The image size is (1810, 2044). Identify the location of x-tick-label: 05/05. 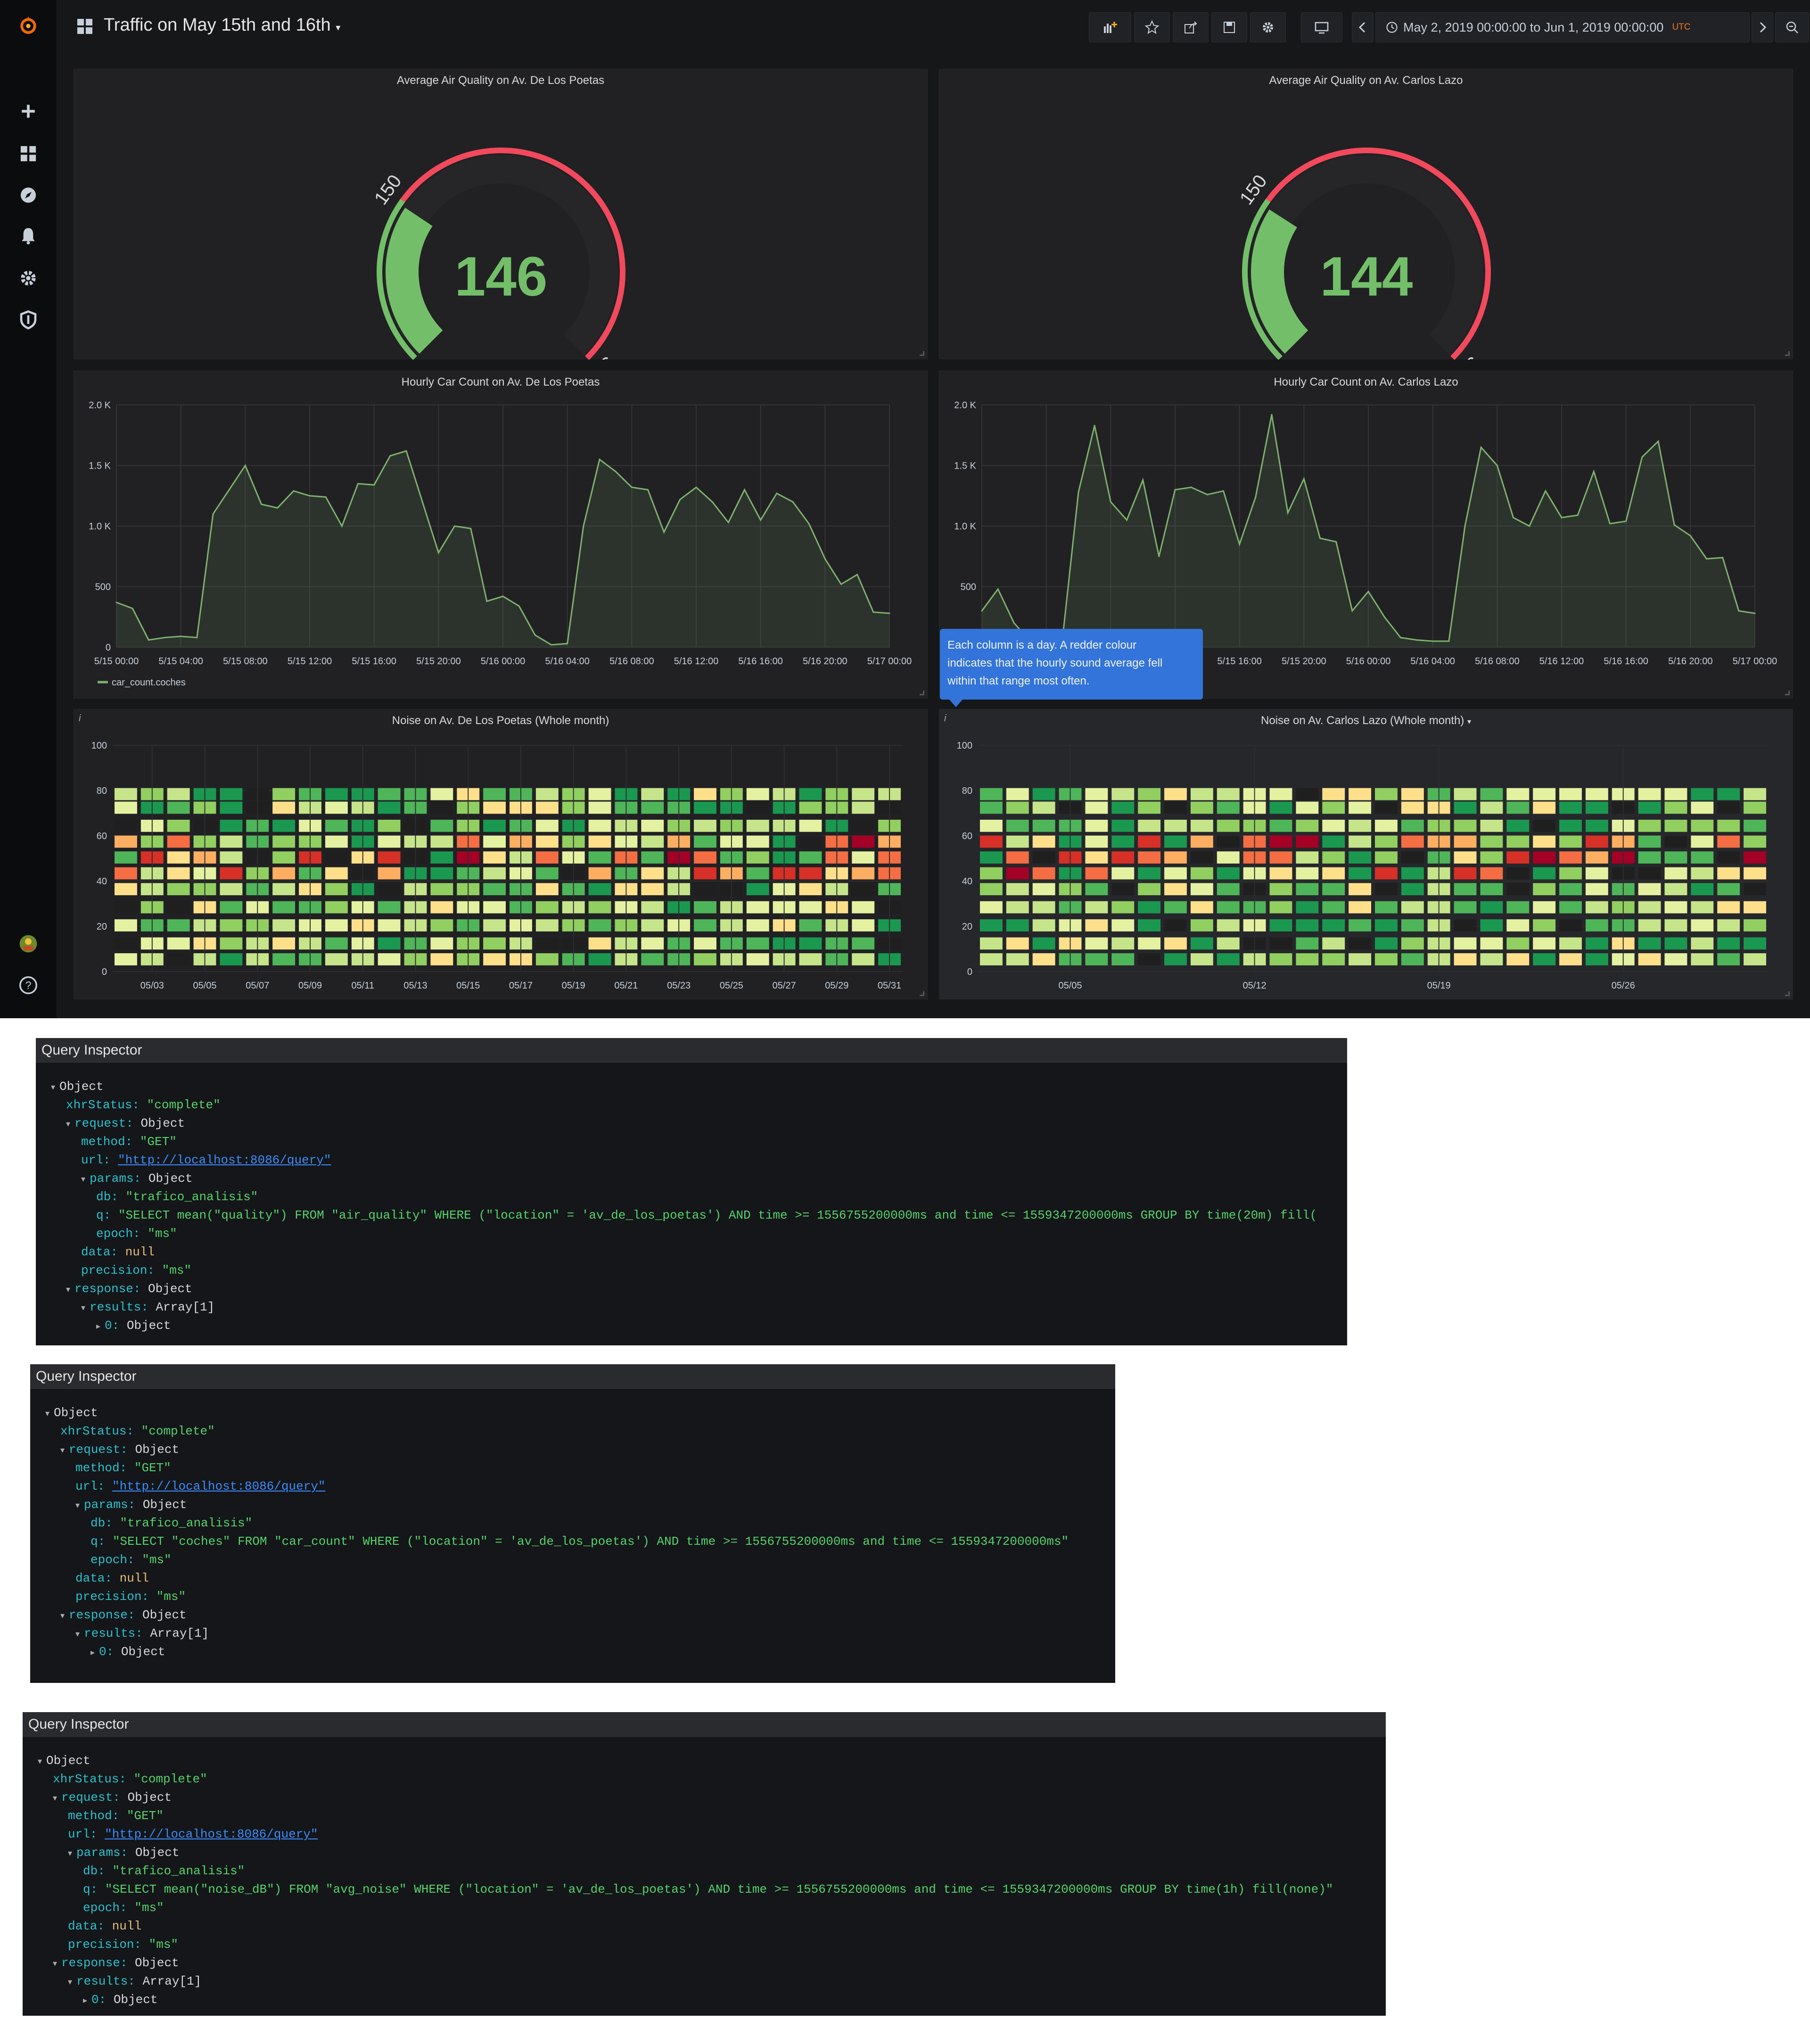
(205, 986).